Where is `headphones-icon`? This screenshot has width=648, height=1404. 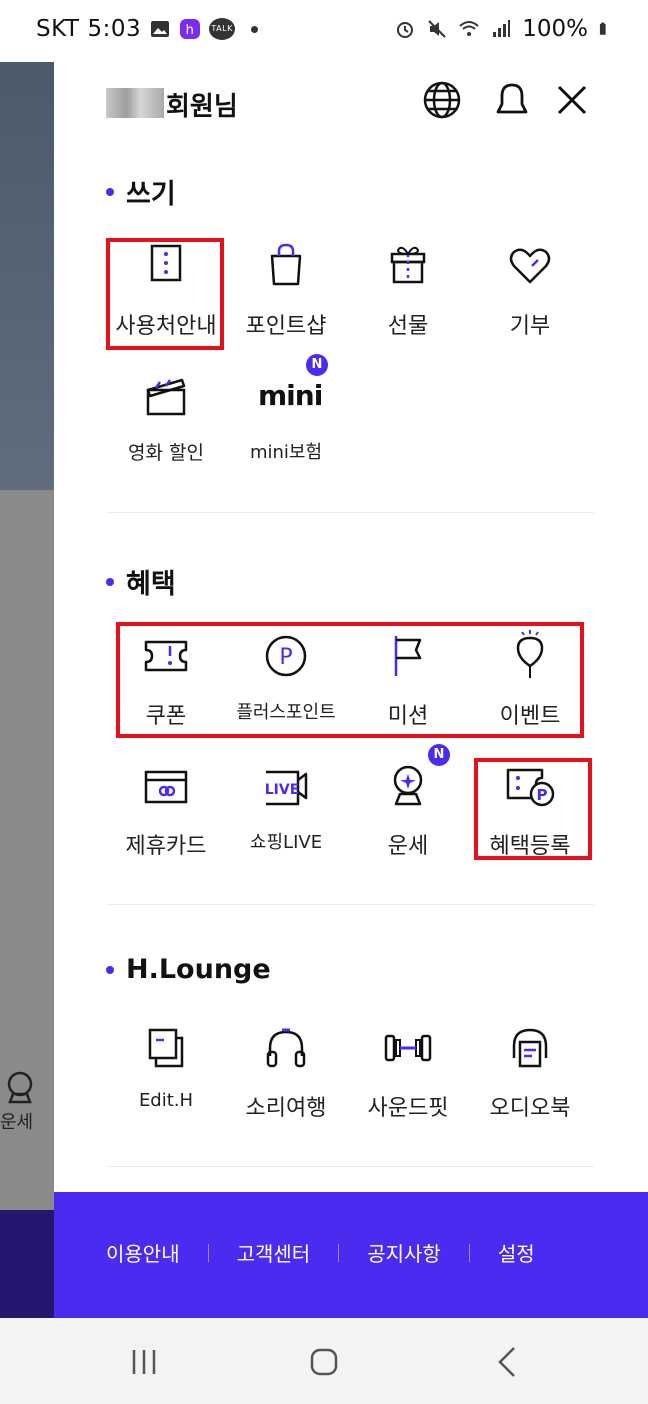
headphones-icon is located at coordinates (286, 1048).